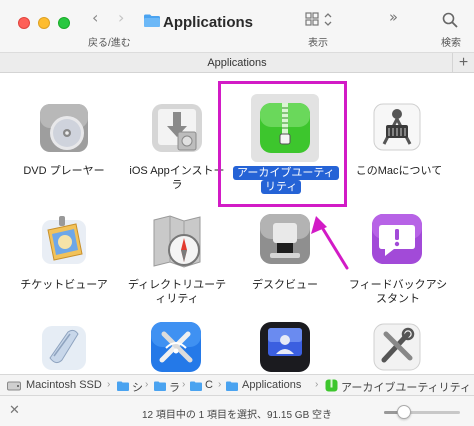  Describe the element at coordinates (64, 171) in the screenshot. I see `app-label: DVD プレーヤー` at that location.